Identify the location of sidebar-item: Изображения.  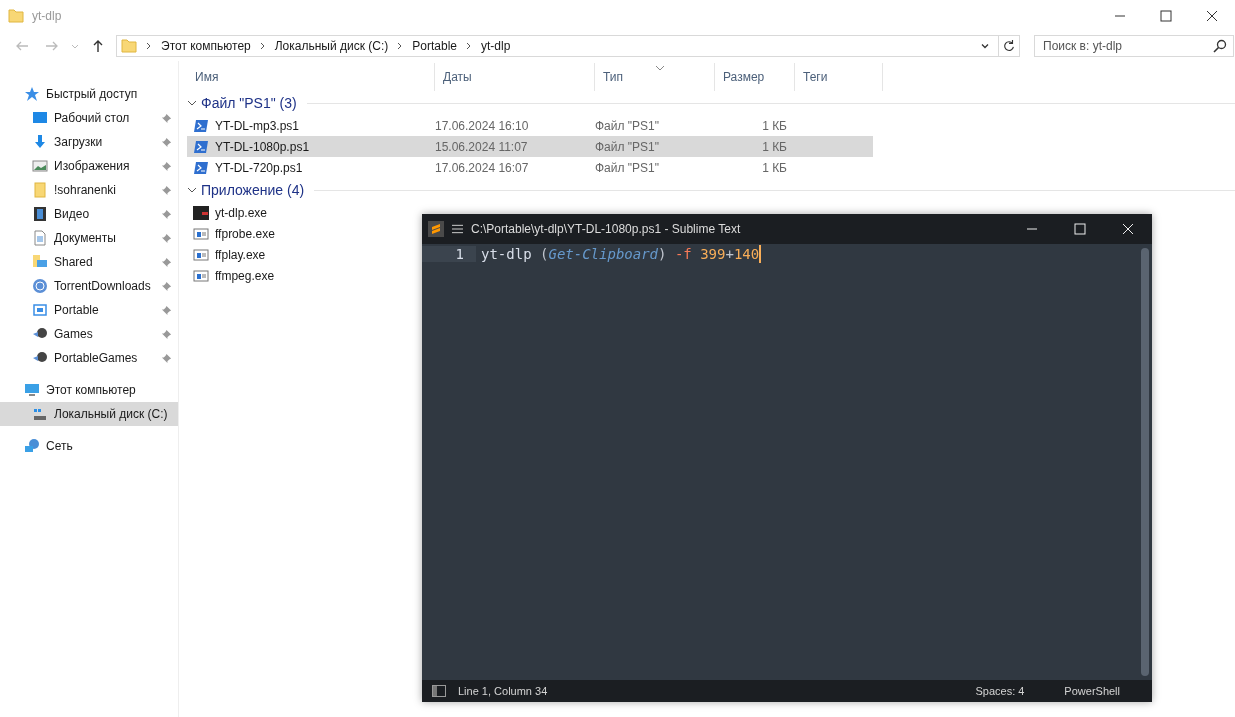
(89, 166).